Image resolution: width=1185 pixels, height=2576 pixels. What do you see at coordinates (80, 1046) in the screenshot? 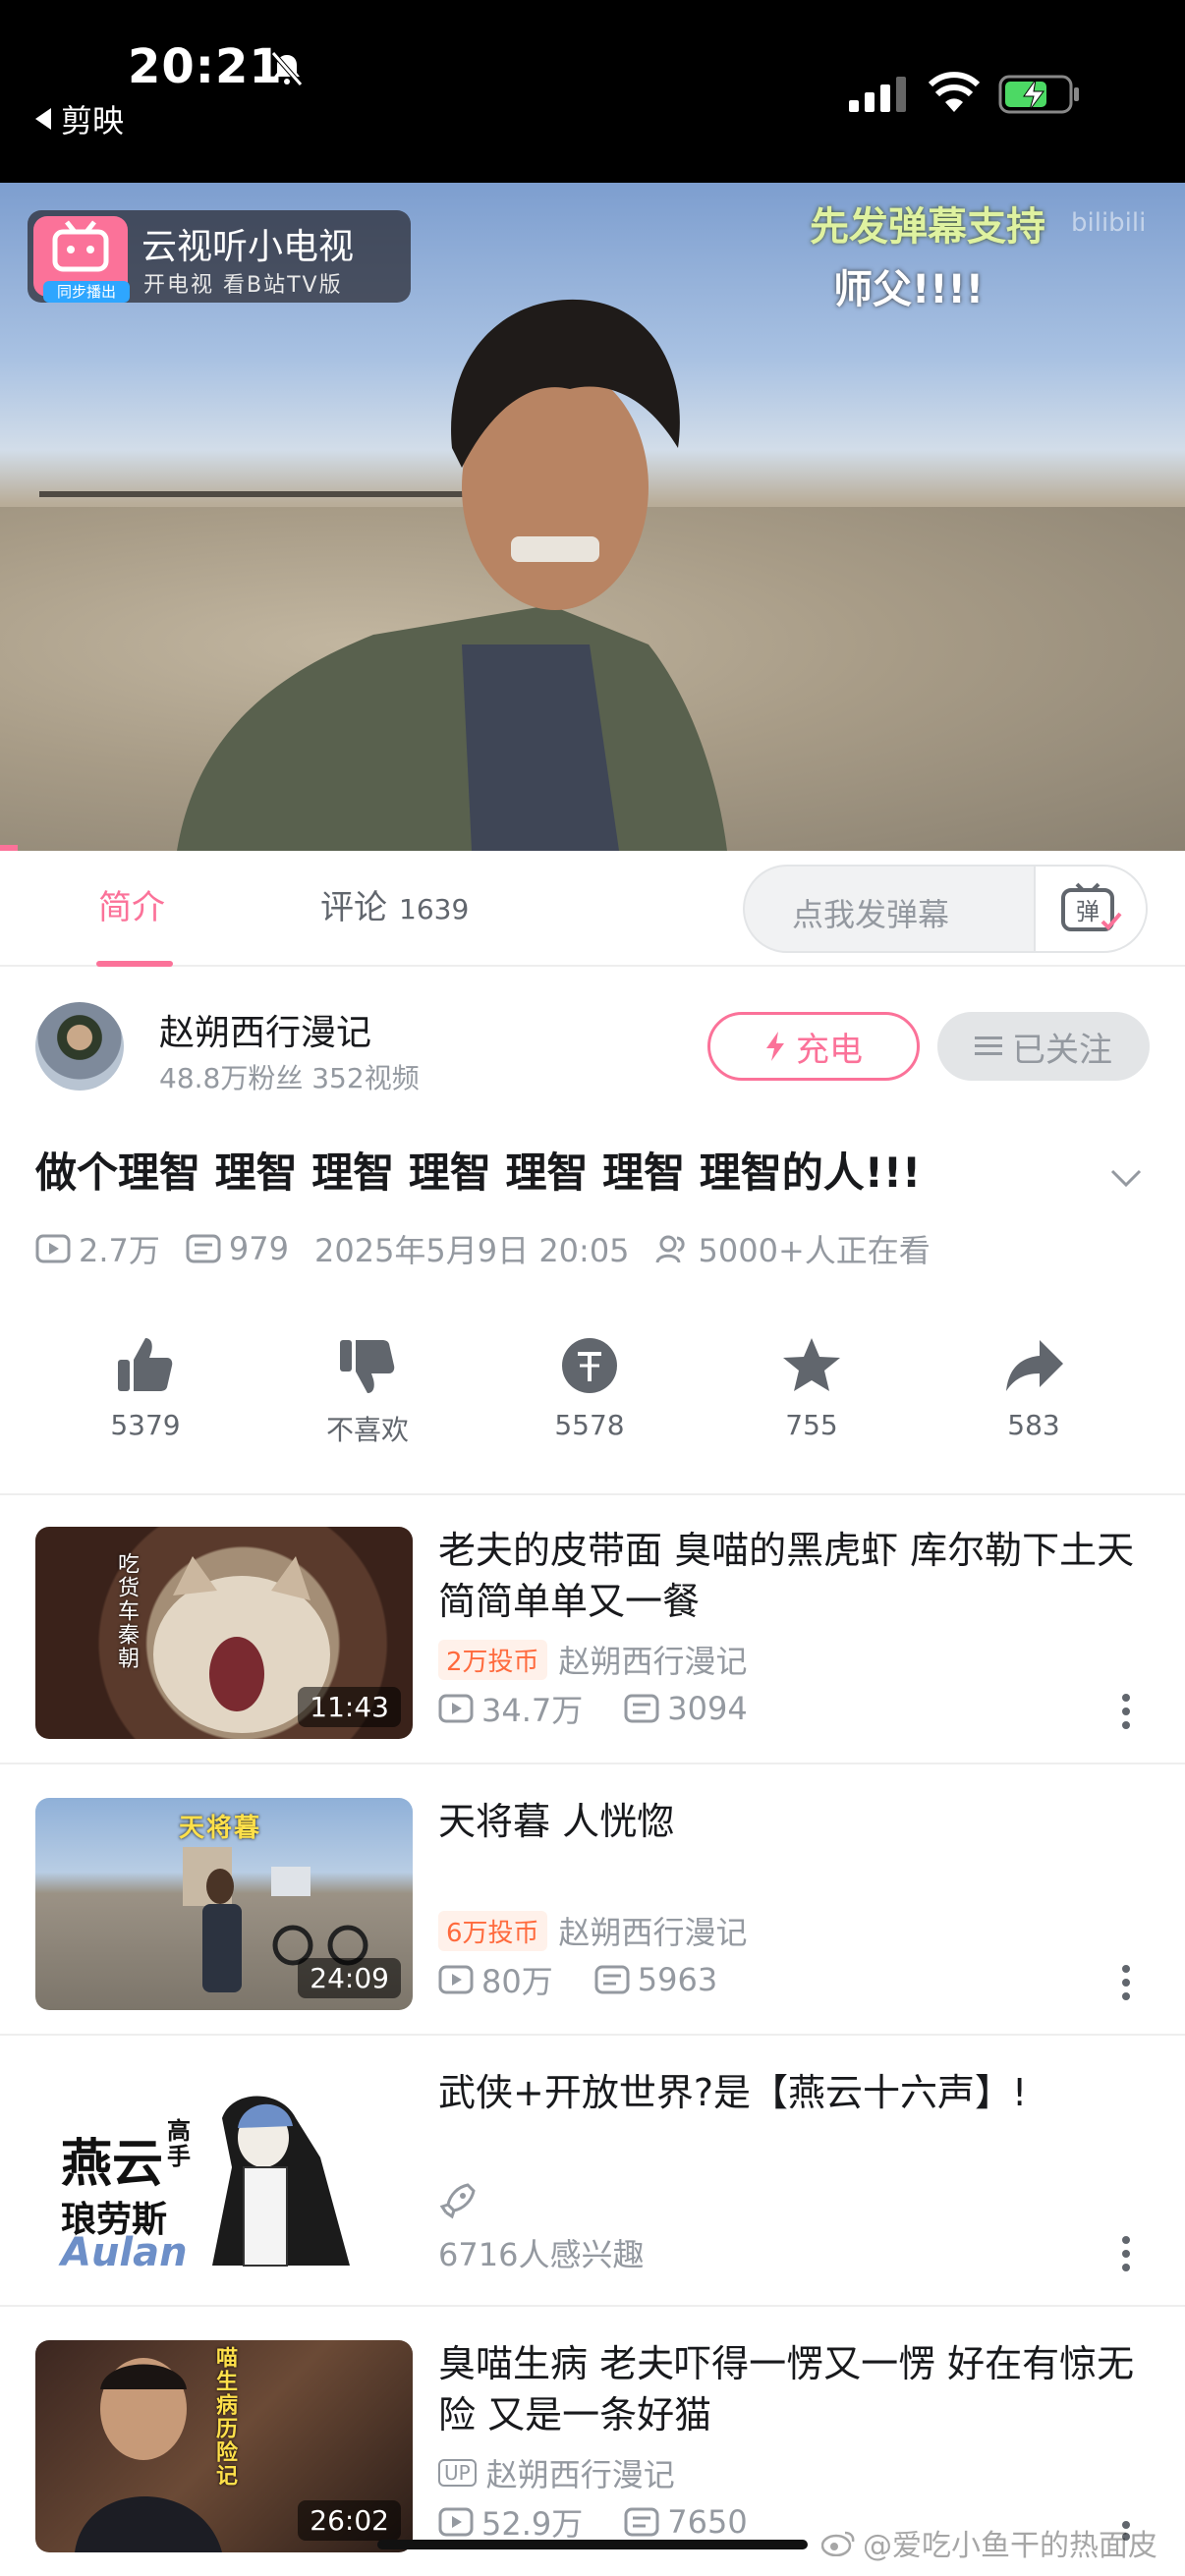
I see `avatar` at bounding box center [80, 1046].